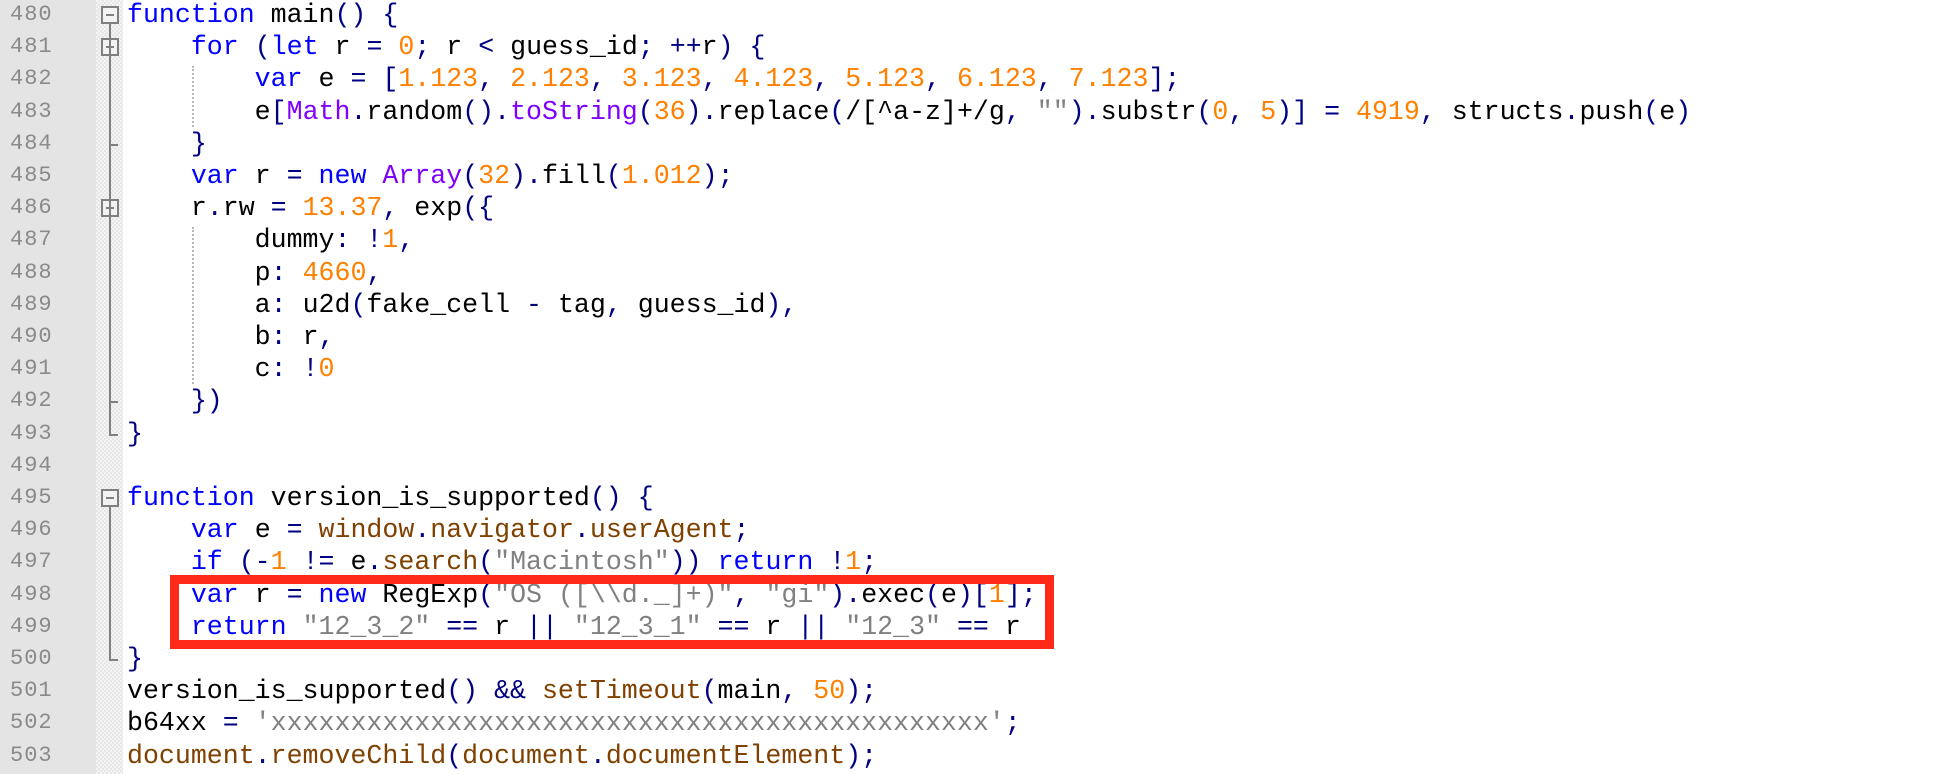 Image resolution: width=1950 pixels, height=774 pixels. What do you see at coordinates (206, 562) in the screenshot?
I see `keyword-token: if` at bounding box center [206, 562].